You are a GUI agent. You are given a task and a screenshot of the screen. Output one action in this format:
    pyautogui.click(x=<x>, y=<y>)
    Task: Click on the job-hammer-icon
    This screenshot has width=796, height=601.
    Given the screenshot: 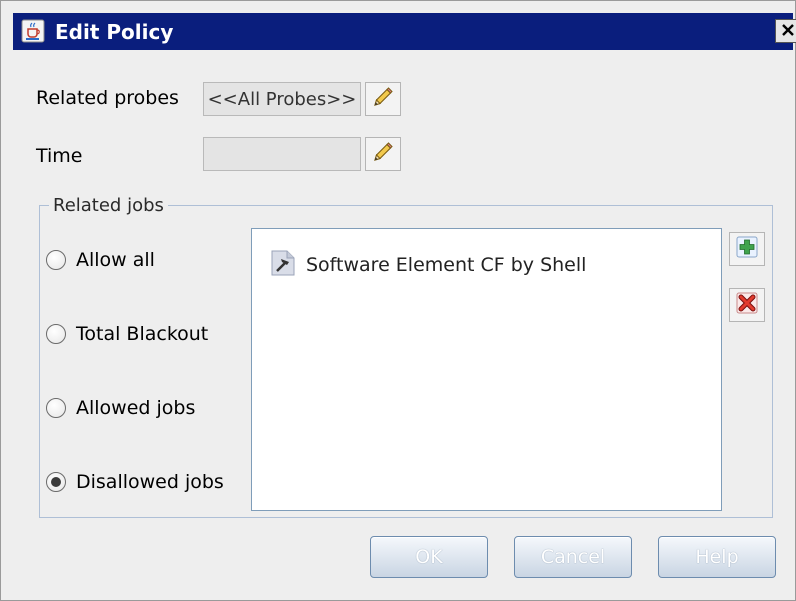 What is the action you would take?
    pyautogui.click(x=283, y=265)
    